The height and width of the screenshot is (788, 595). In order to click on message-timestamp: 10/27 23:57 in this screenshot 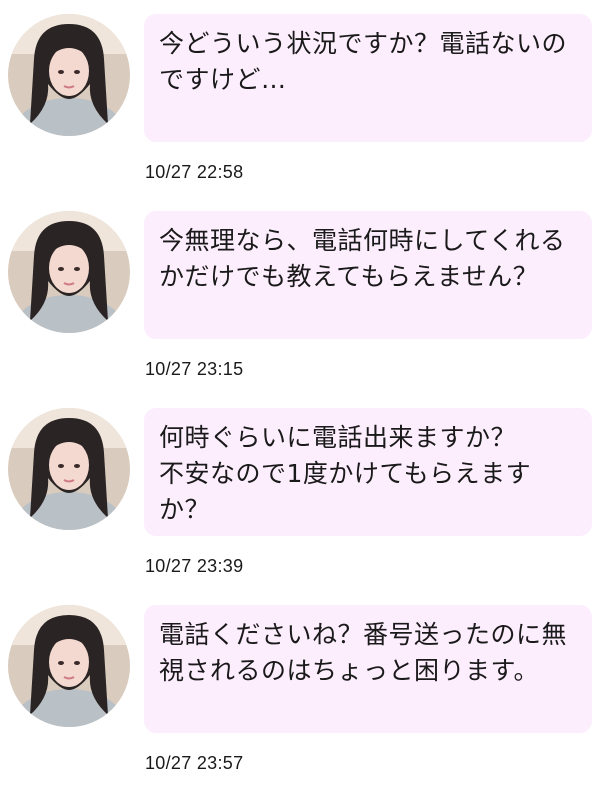, I will do `click(194, 763)`.